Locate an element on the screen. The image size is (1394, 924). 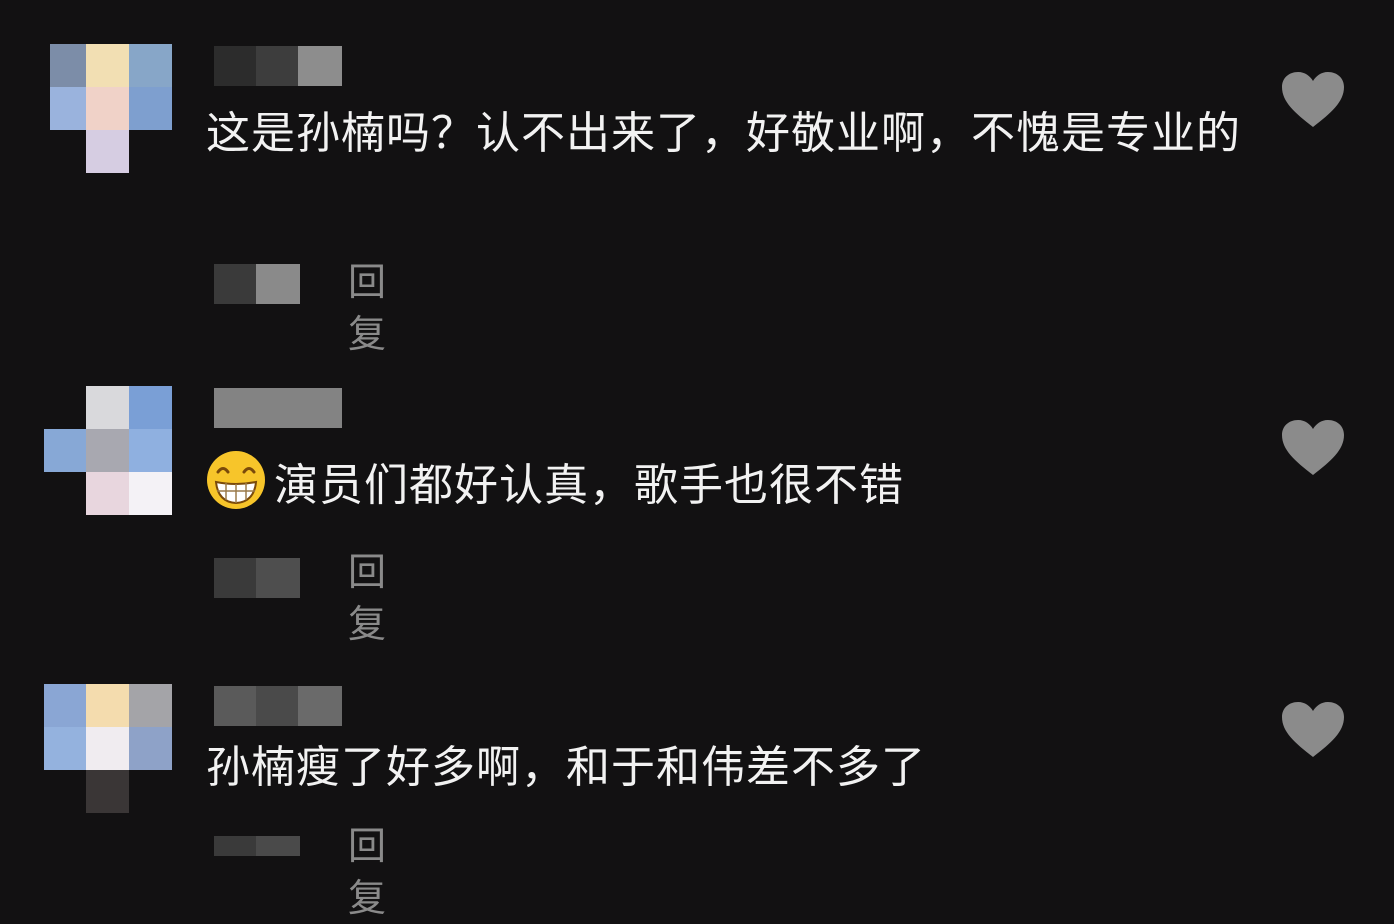
comment-text: 孙楠瘦了好多啊，和于和伟差不多了 is located at coordinates (566, 767).